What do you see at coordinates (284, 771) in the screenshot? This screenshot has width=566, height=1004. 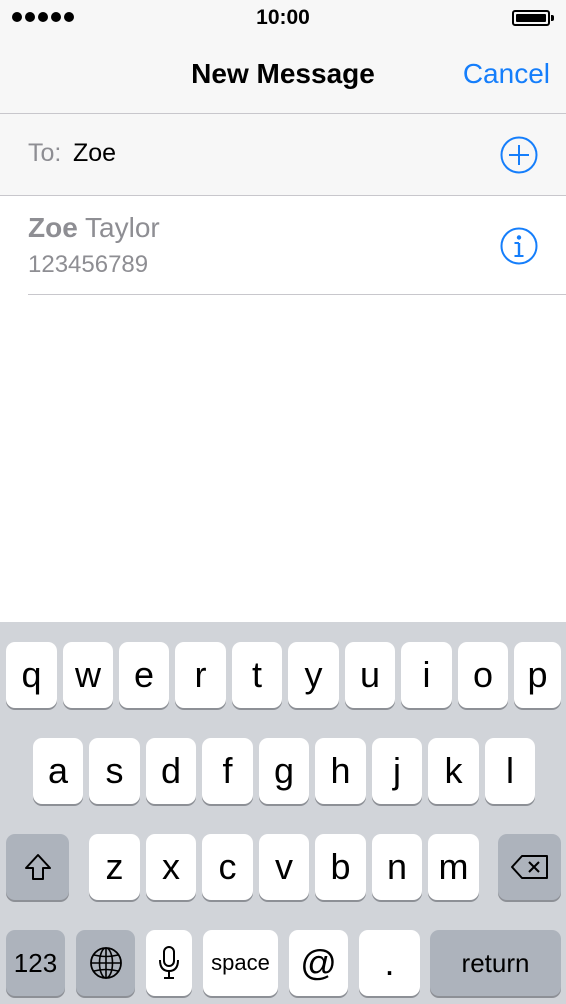 I see `key-g: g` at bounding box center [284, 771].